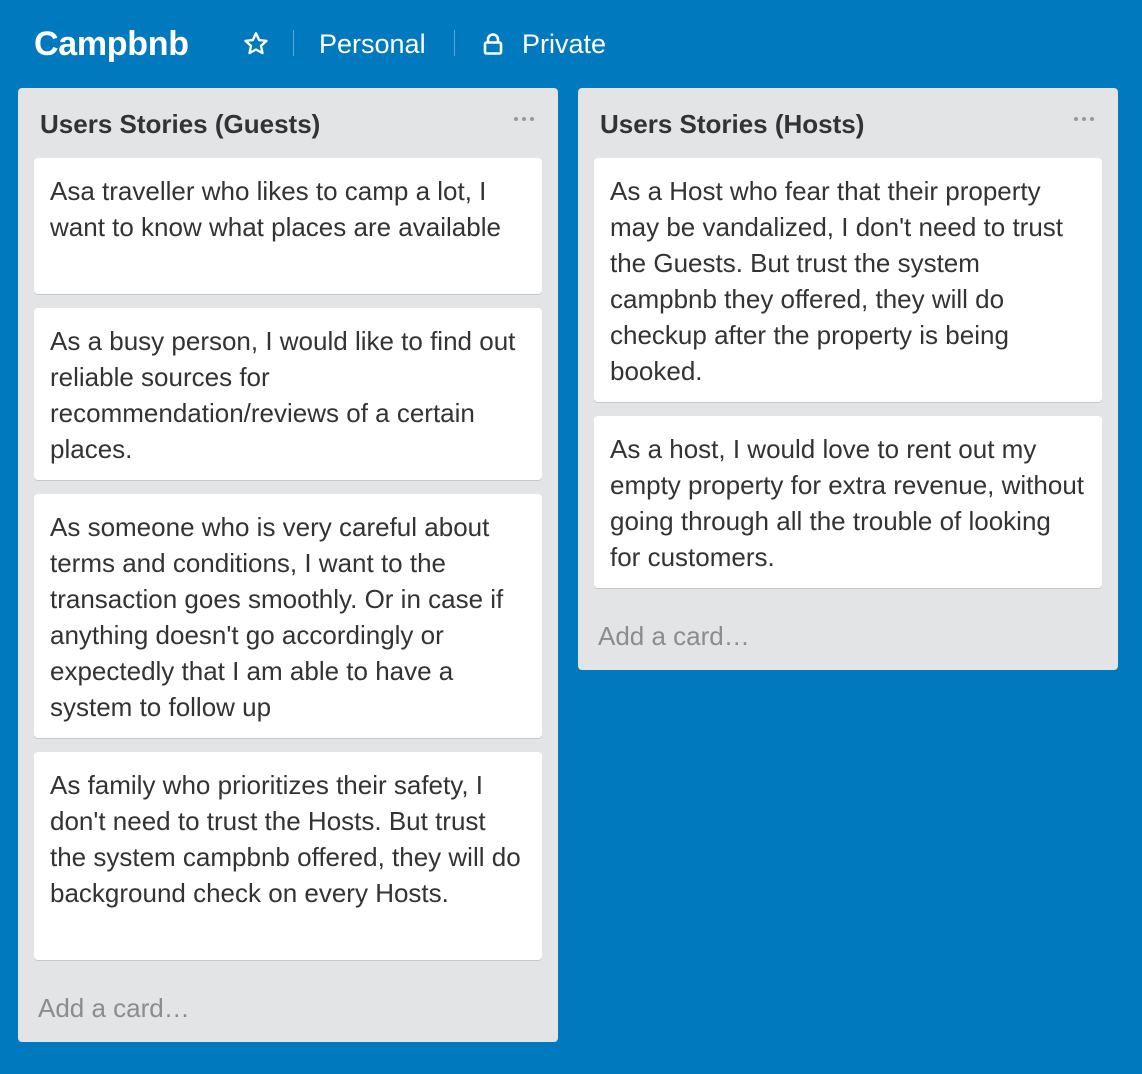 The image size is (1142, 1074). What do you see at coordinates (180, 124) in the screenshot?
I see `list-title: Users Stories (Guests)` at bounding box center [180, 124].